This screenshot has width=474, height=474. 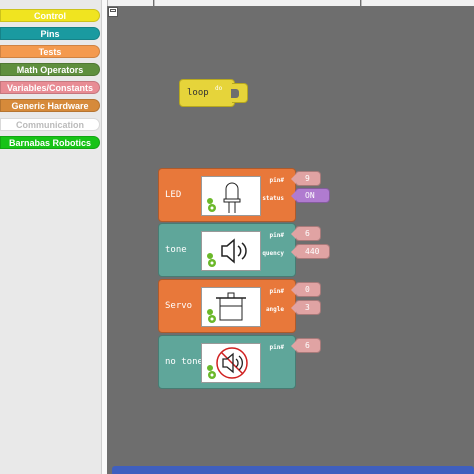 I want to click on trash-icon, so click(x=113, y=12).